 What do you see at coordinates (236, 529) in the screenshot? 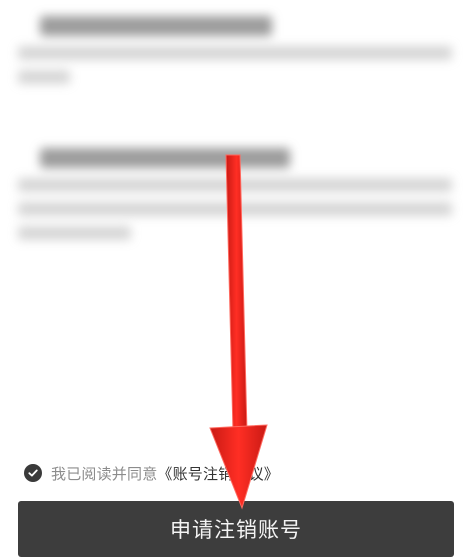
I see `apply-deletion-button: 申请注销账号` at bounding box center [236, 529].